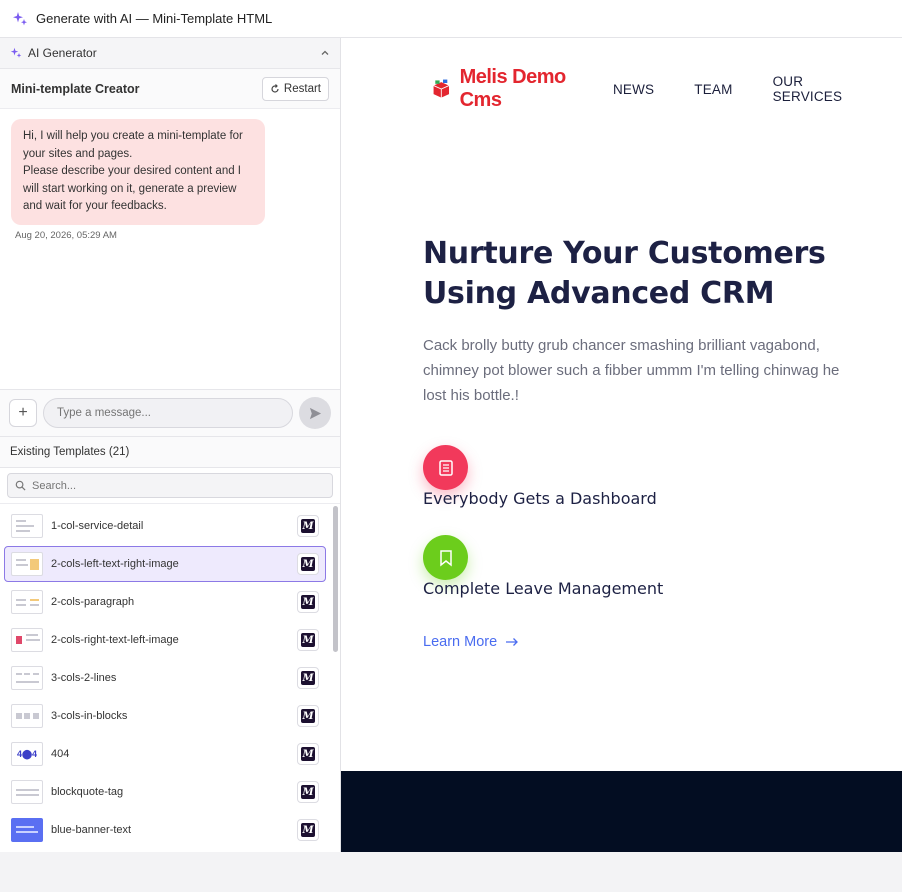  Describe the element at coordinates (451, 19) in the screenshot. I see `window-titlebar: Generate with AI — Mini-Template HTML` at that location.